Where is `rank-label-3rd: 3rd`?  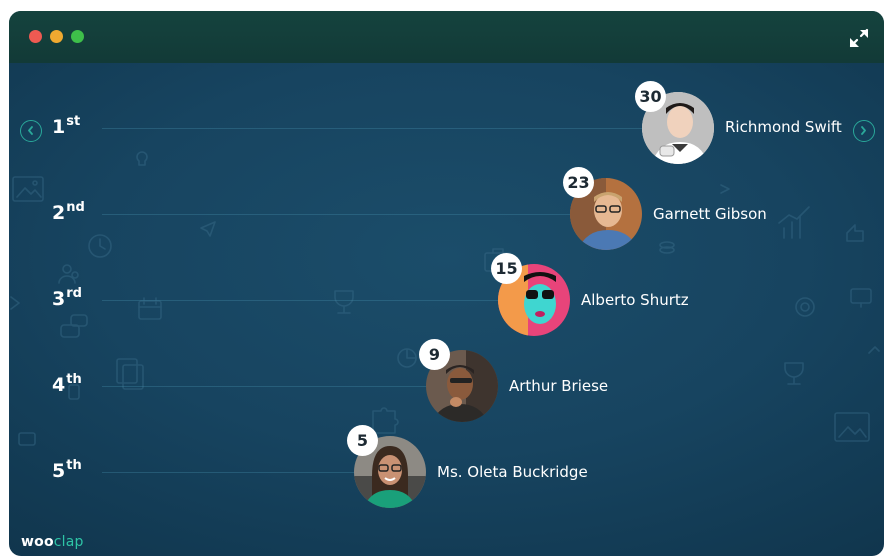
rank-label-3rd: 3rd is located at coordinates (67, 298).